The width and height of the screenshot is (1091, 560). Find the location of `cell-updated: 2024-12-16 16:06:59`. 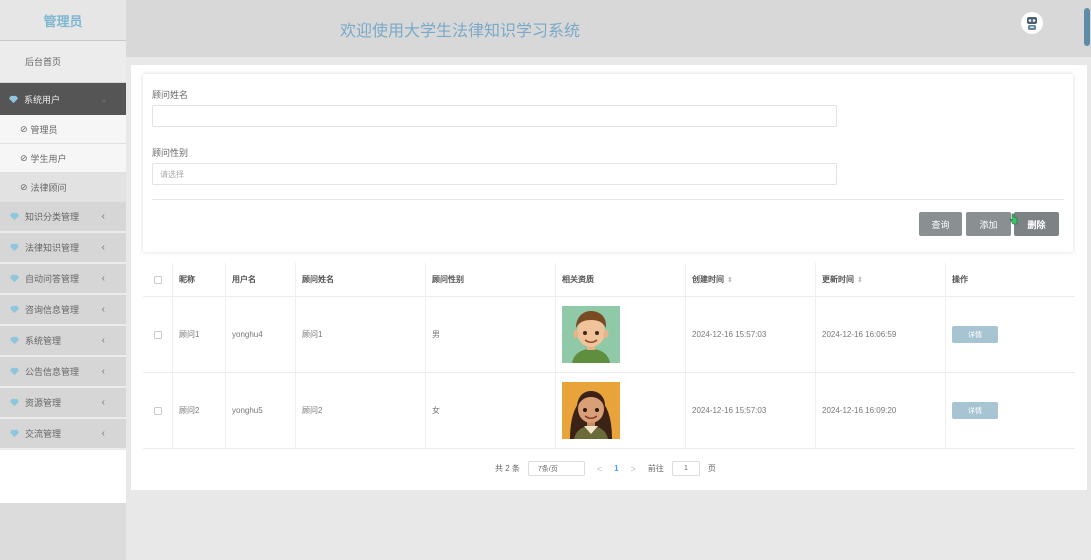

cell-updated: 2024-12-16 16:06:59 is located at coordinates (881, 334).